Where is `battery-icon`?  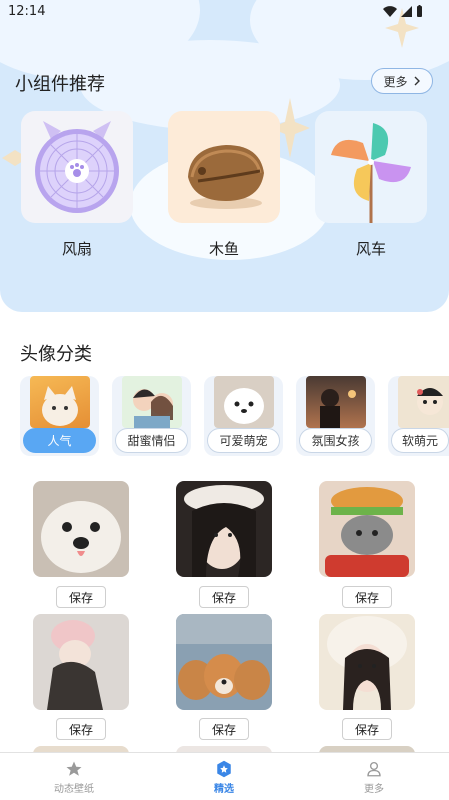 battery-icon is located at coordinates (419, 11).